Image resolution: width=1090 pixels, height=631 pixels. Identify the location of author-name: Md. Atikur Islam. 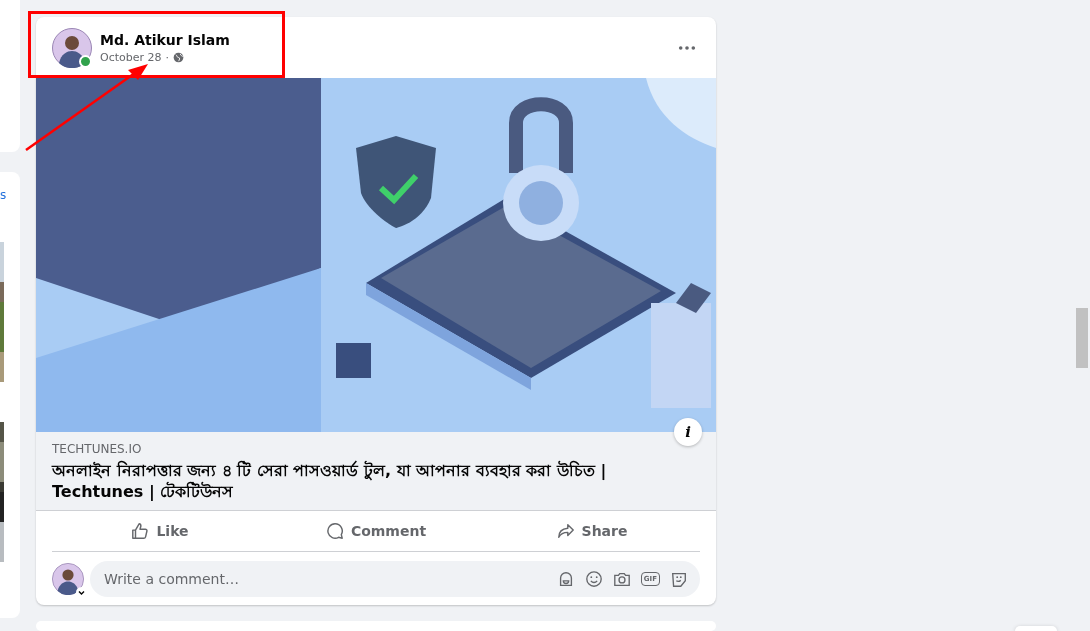
(383, 40).